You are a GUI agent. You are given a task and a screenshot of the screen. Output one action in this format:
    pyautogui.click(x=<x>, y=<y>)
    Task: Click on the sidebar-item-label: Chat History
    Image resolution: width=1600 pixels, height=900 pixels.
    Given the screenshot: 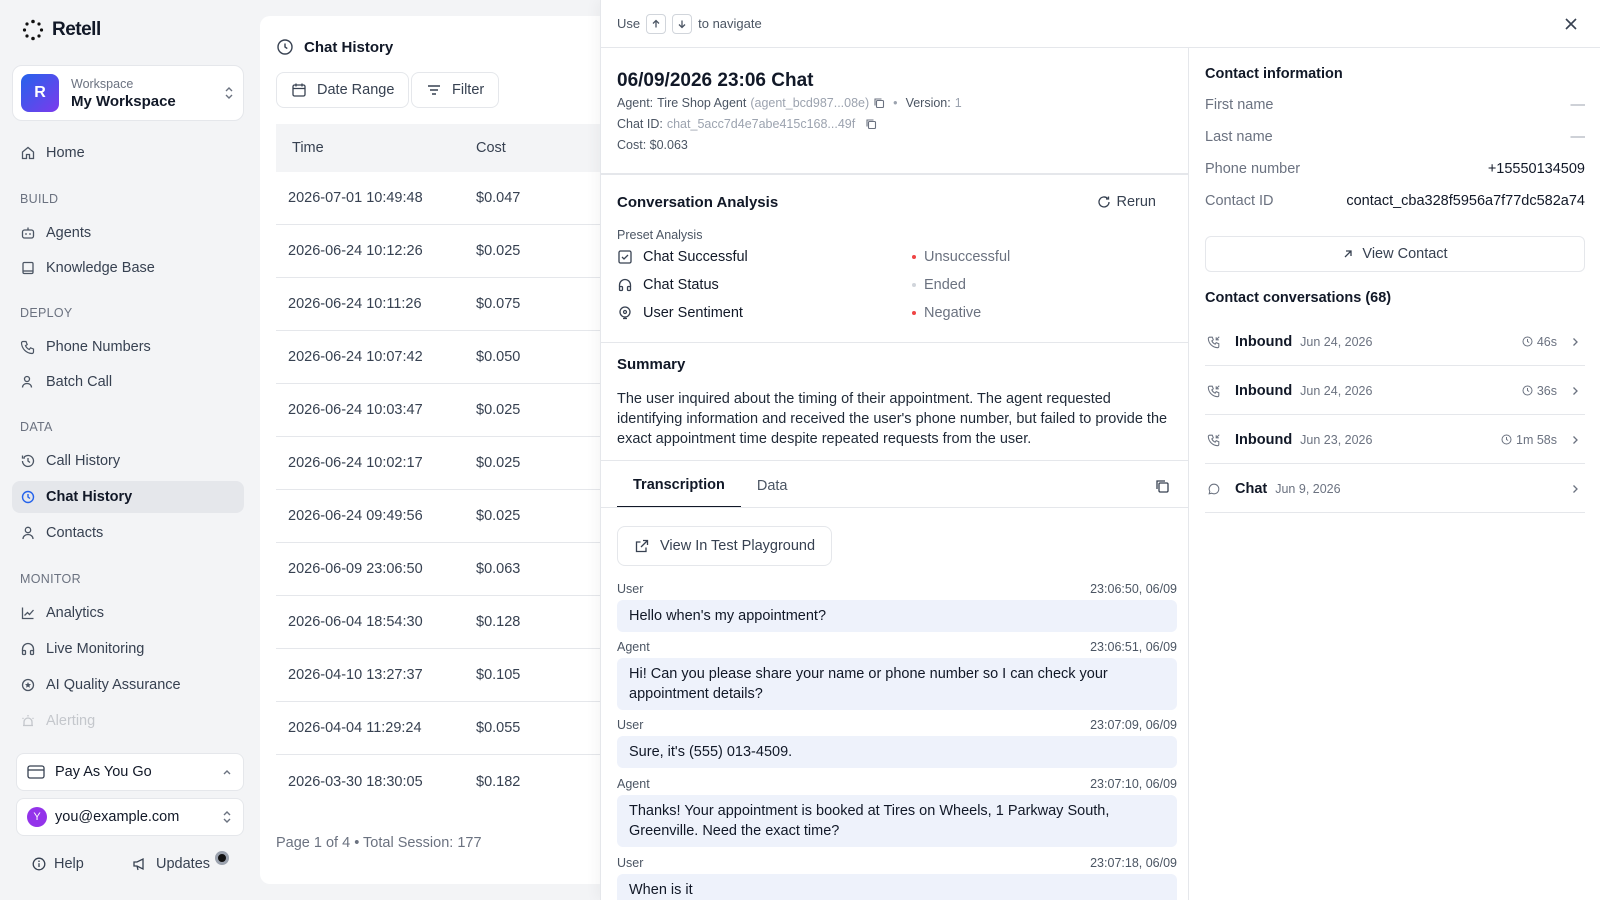 What is the action you would take?
    pyautogui.click(x=89, y=497)
    